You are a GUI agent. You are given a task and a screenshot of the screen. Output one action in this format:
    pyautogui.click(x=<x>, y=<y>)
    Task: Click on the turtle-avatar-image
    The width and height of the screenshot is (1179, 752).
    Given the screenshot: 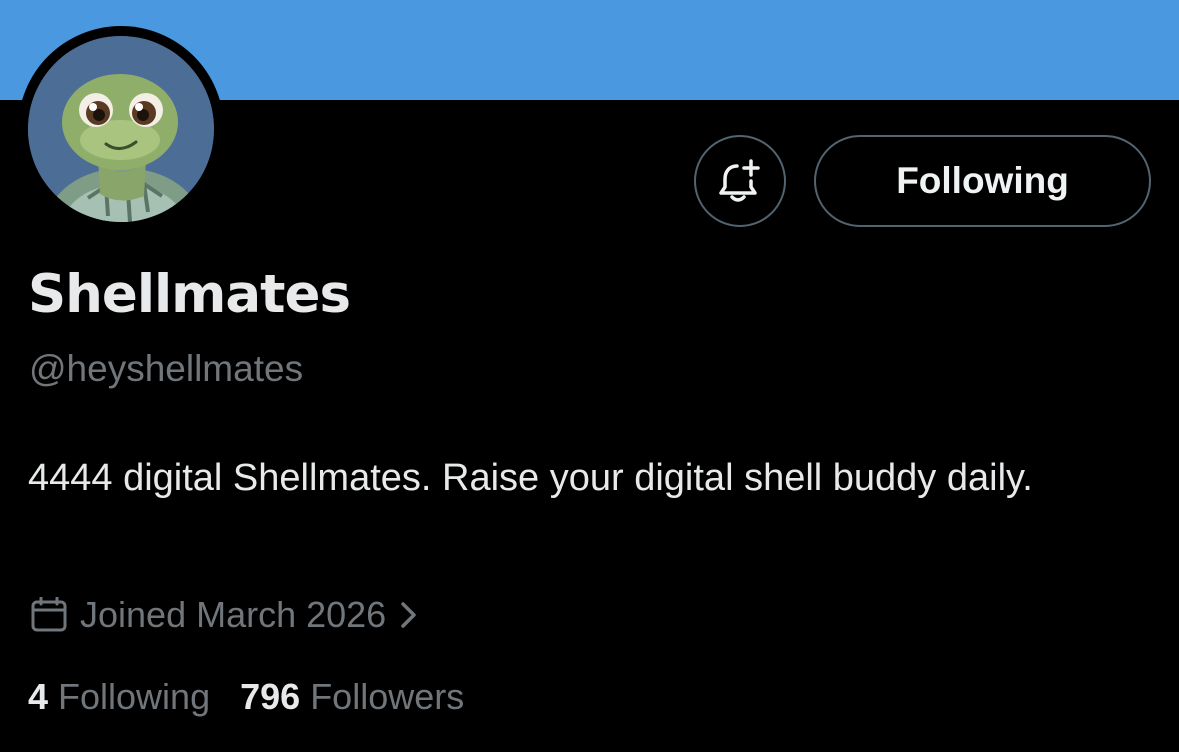 What is the action you would take?
    pyautogui.click(x=121, y=129)
    